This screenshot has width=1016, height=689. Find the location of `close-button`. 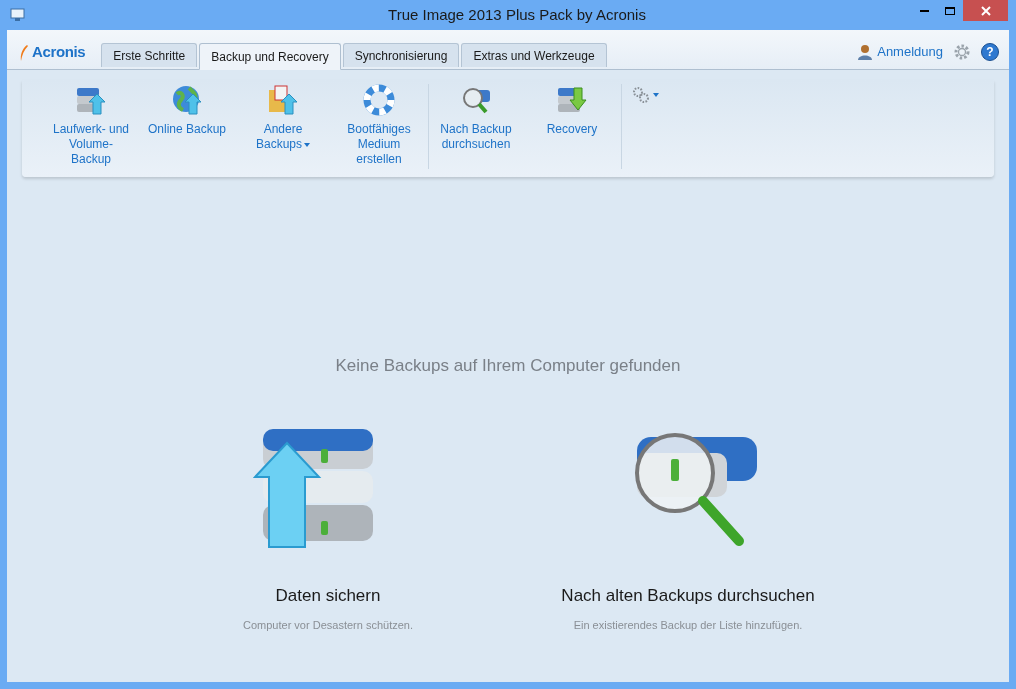

close-button is located at coordinates (985, 10).